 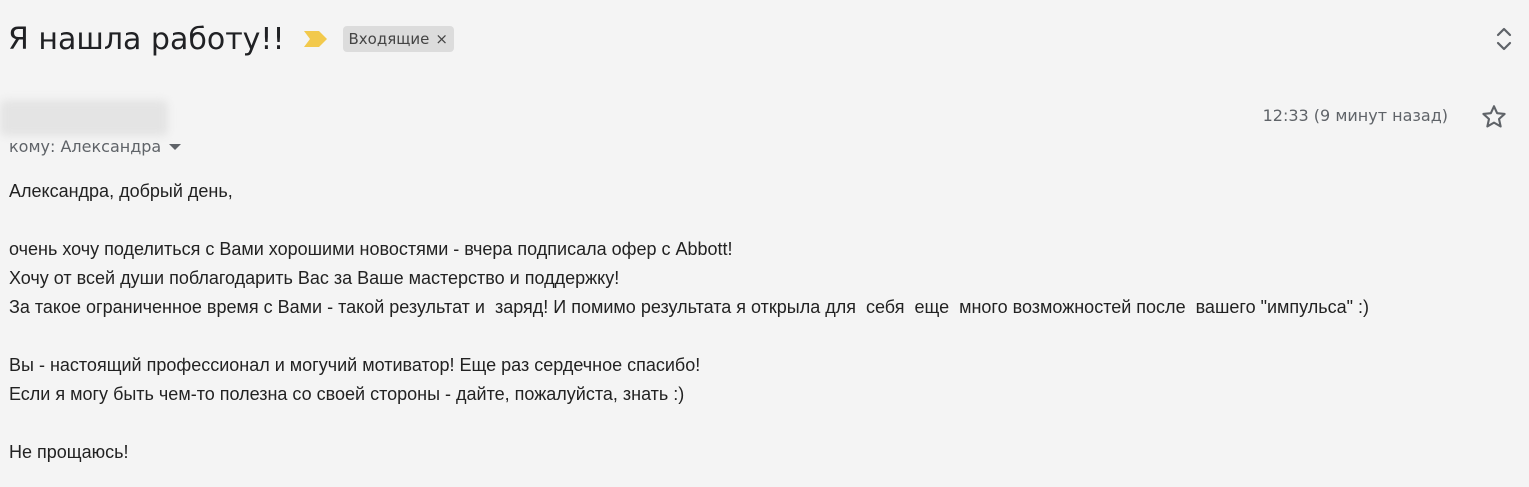 What do you see at coordinates (1494, 117) in the screenshot?
I see `star-icon` at bounding box center [1494, 117].